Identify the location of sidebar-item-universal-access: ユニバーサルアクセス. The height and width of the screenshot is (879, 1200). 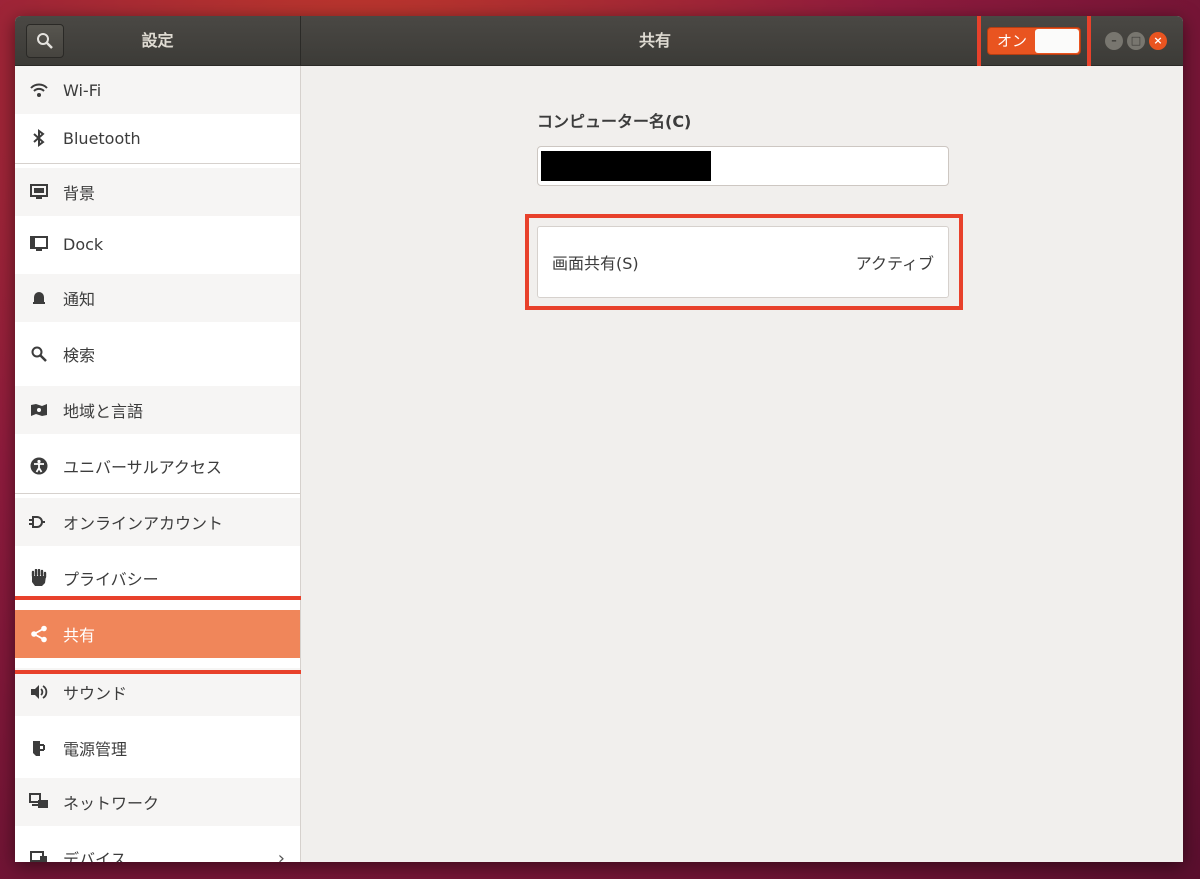
(157, 466).